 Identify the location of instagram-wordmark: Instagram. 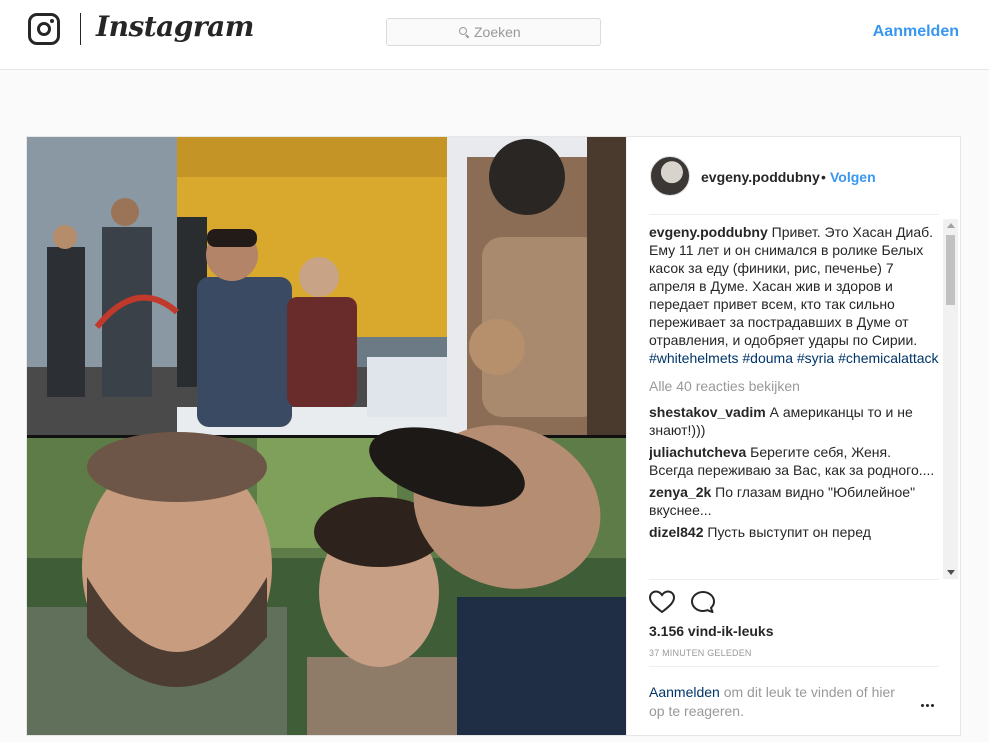
(175, 26).